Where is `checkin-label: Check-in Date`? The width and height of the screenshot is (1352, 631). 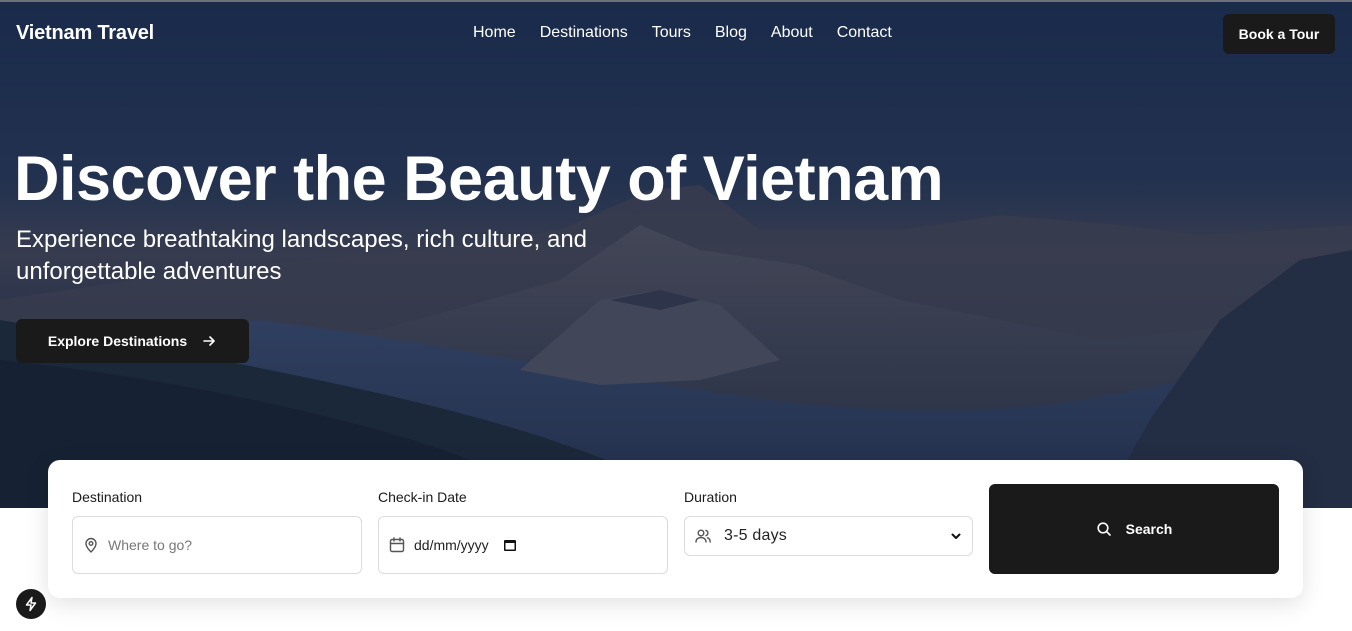 checkin-label: Check-in Date is located at coordinates (422, 497).